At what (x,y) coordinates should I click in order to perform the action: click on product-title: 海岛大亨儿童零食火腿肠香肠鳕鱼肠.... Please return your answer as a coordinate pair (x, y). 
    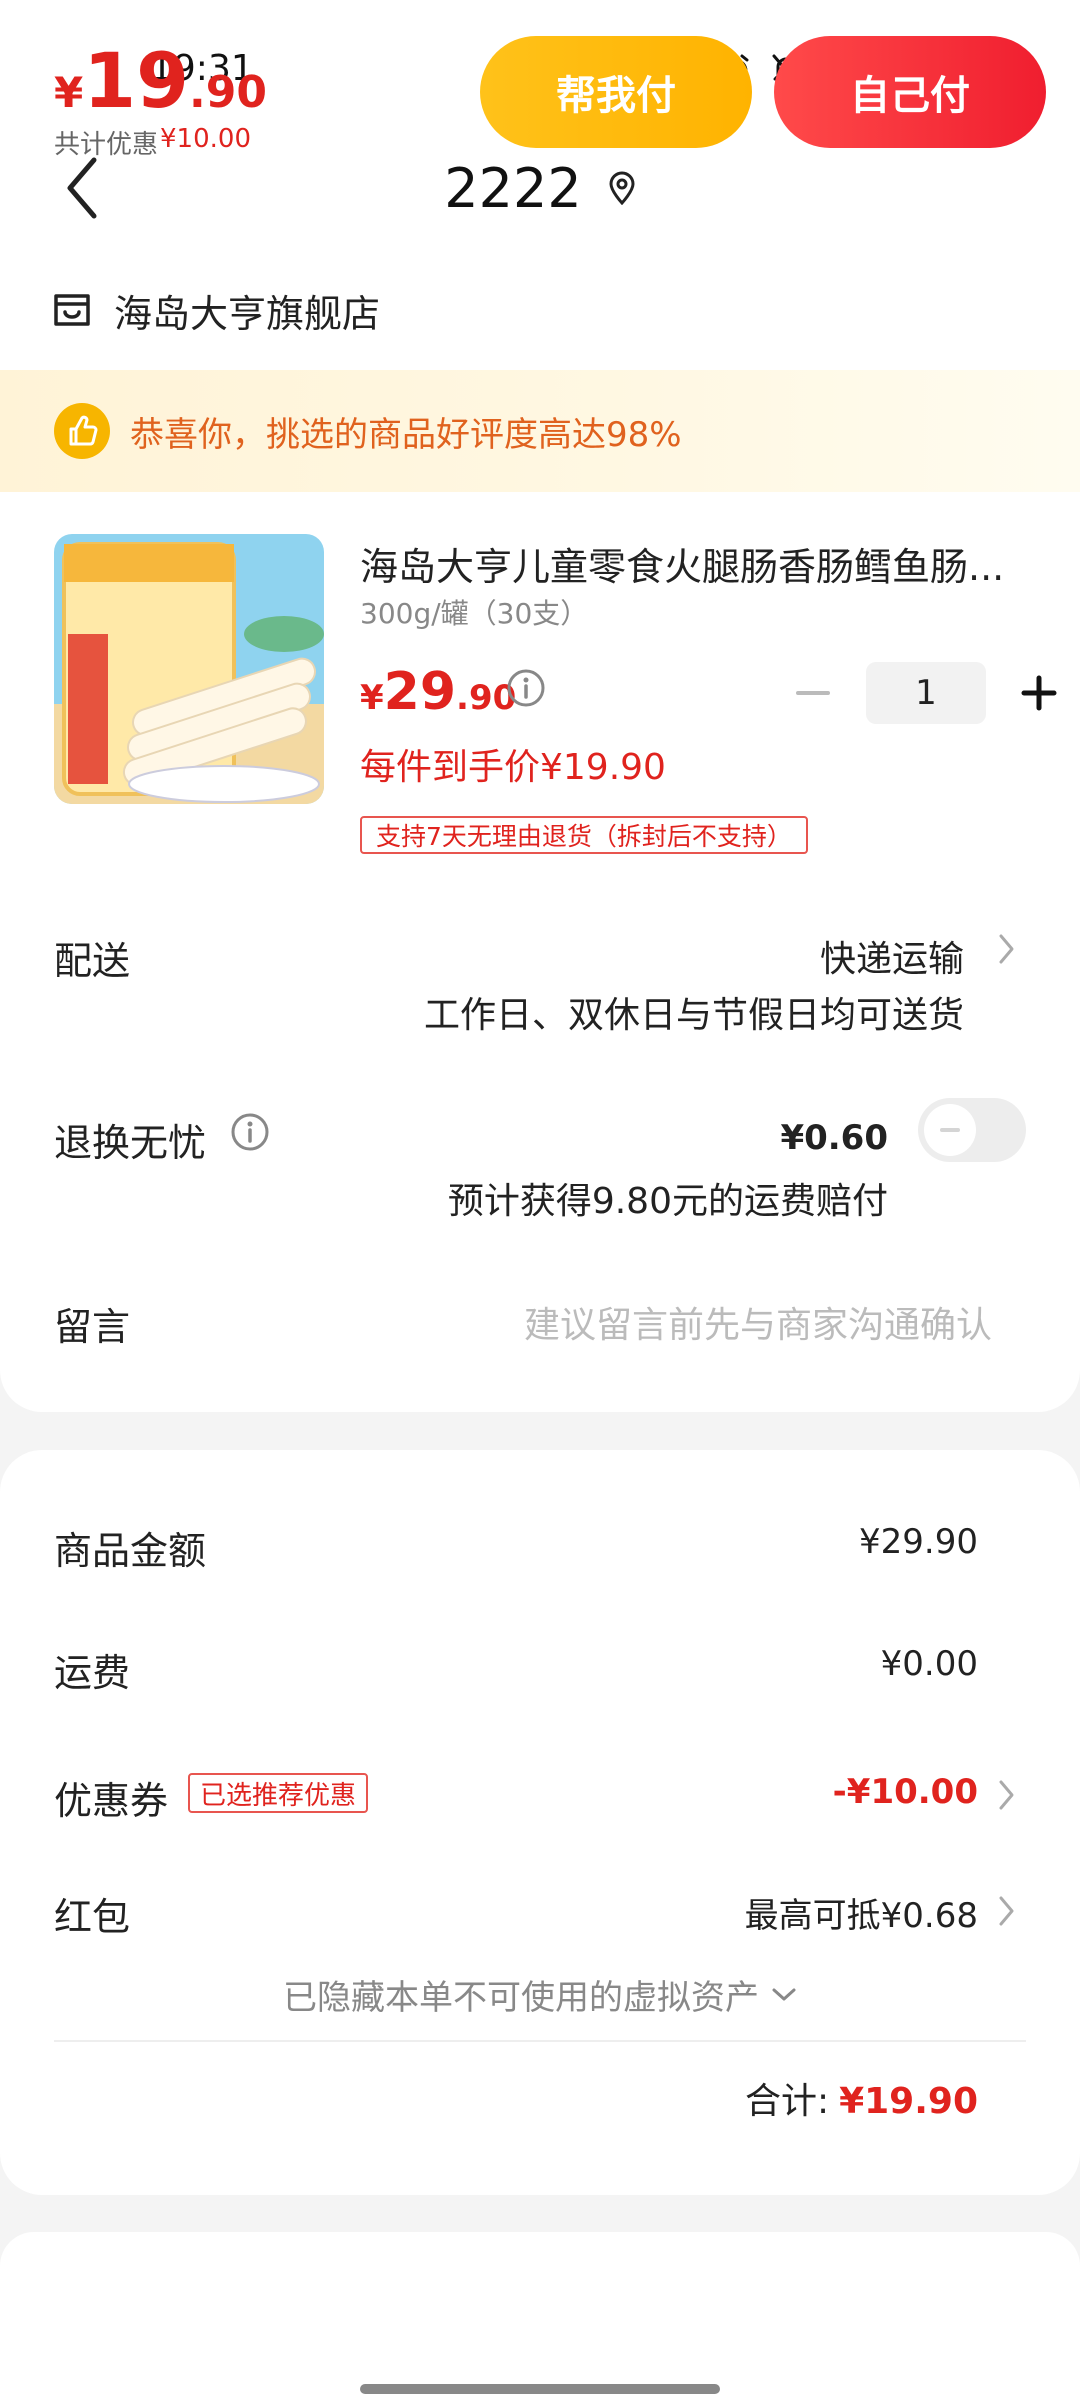
    Looking at the image, I should click on (690, 563).